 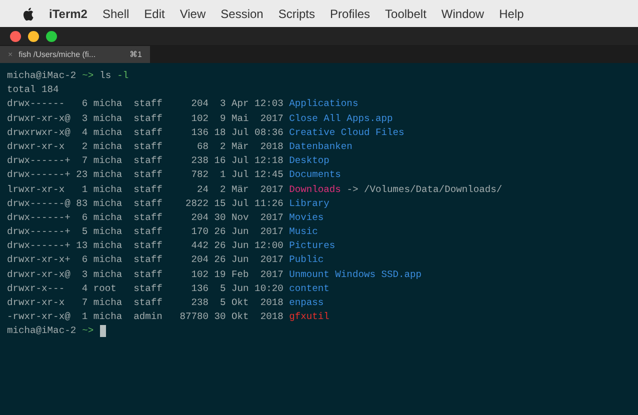 I want to click on menu-item: View, so click(x=193, y=13).